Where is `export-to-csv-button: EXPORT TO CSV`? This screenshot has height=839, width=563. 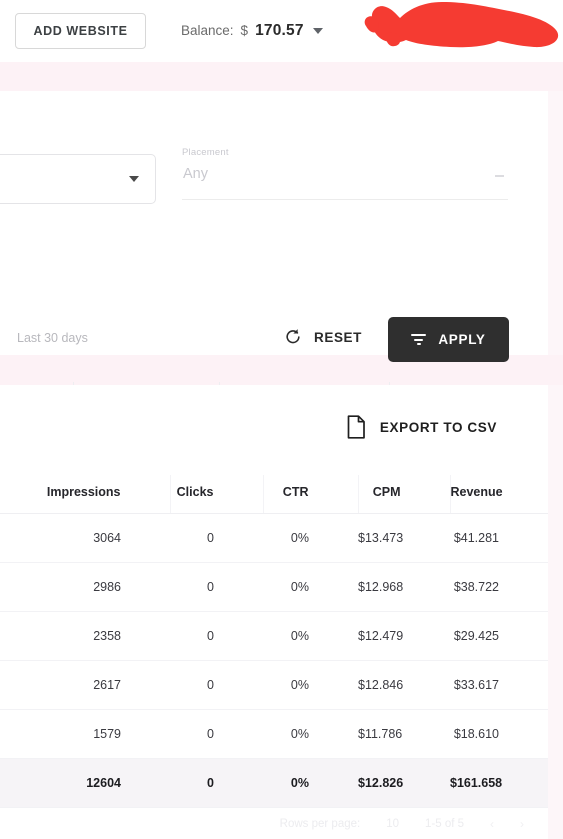 export-to-csv-button: EXPORT TO CSV is located at coordinates (421, 427).